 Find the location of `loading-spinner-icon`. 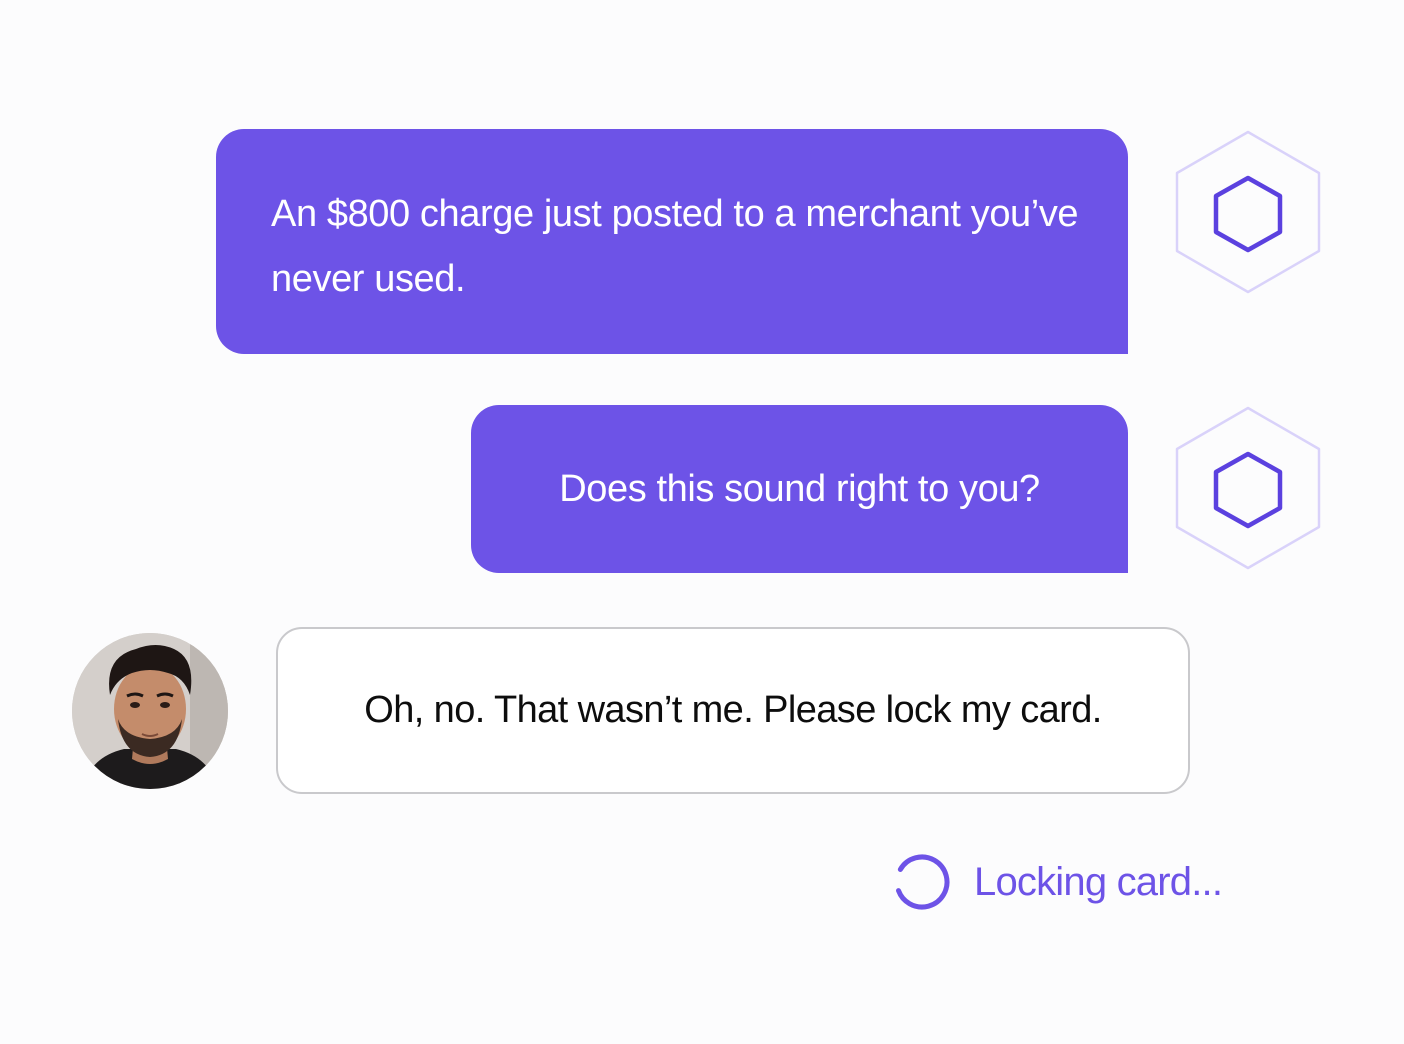

loading-spinner-icon is located at coordinates (922, 882).